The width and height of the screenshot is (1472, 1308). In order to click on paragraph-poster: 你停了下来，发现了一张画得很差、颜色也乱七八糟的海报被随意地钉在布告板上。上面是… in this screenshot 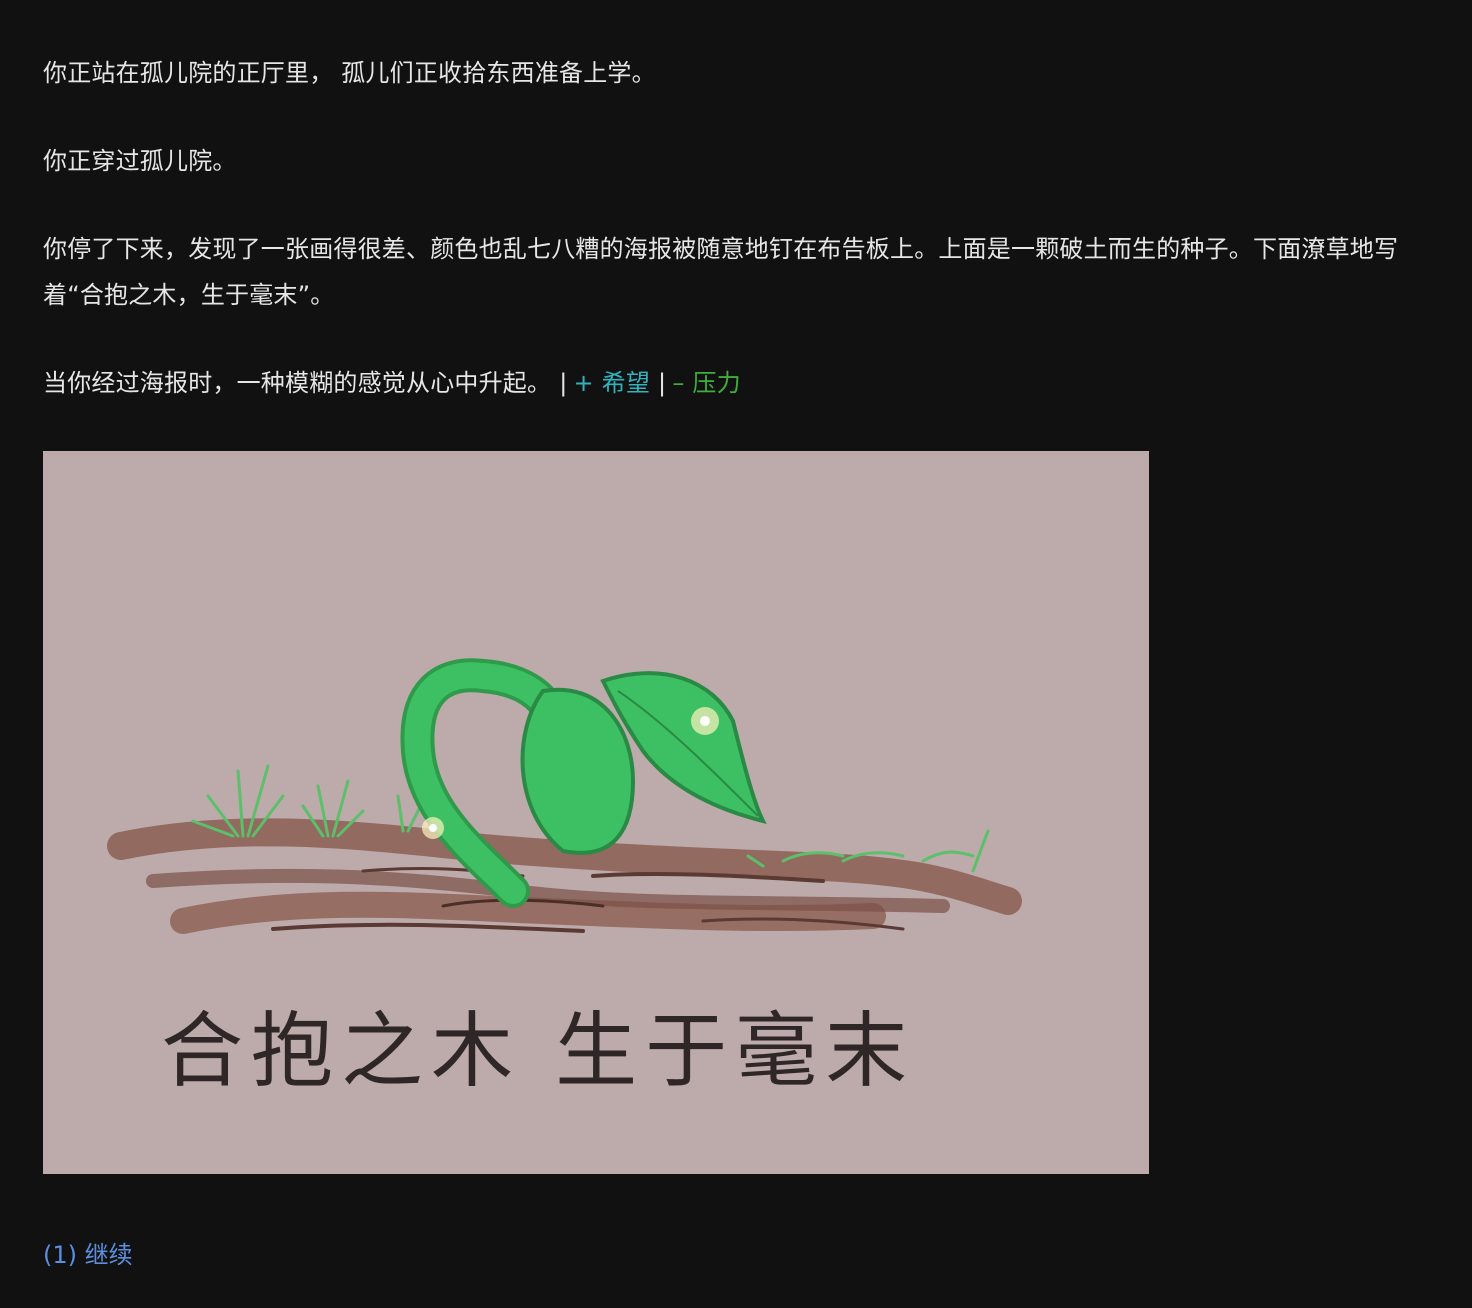, I will do `click(721, 272)`.